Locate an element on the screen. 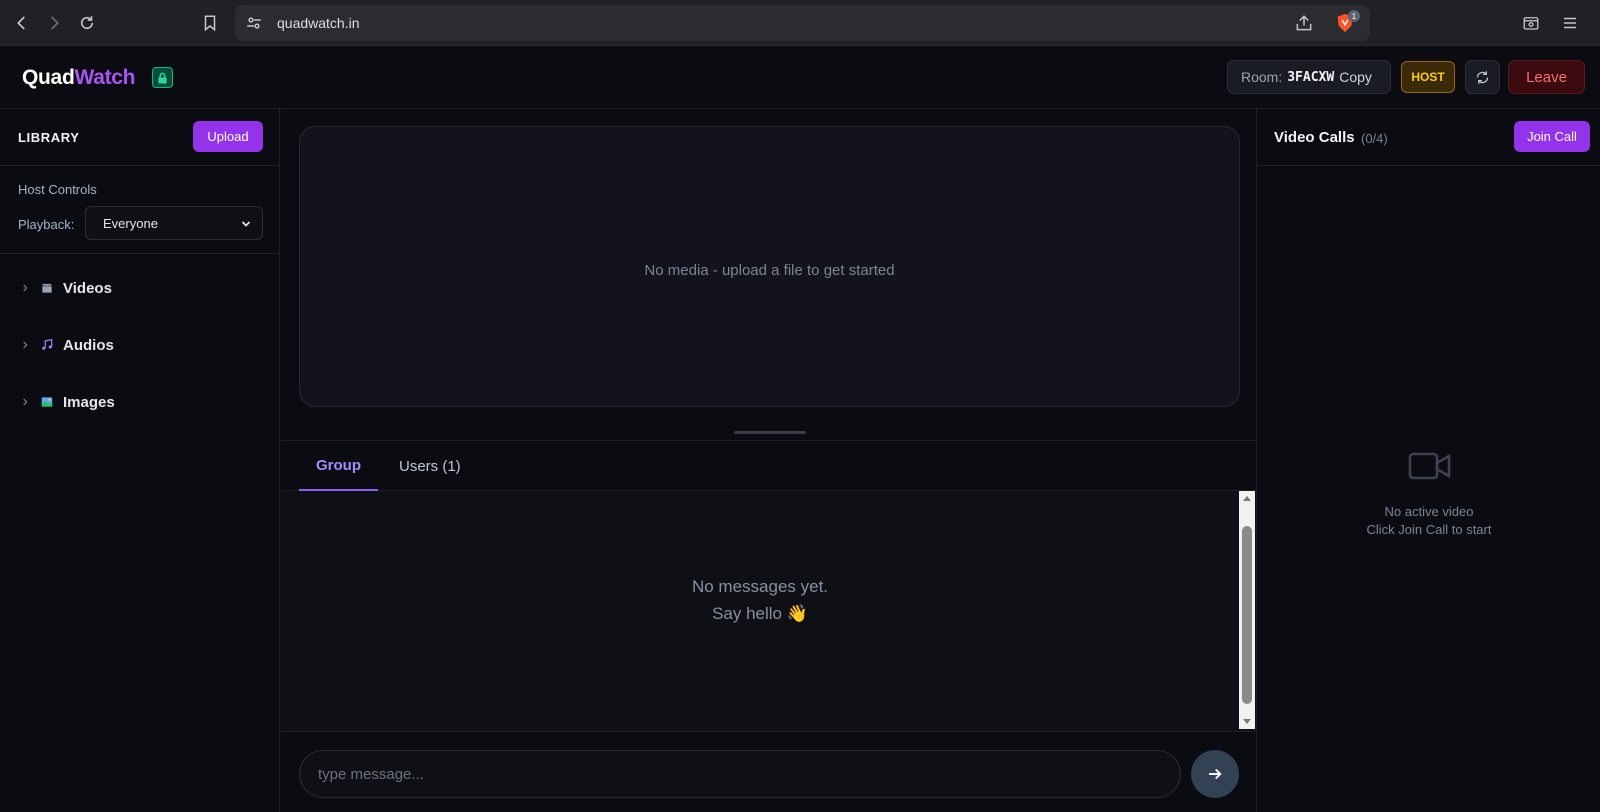  sync-button is located at coordinates (1482, 77).